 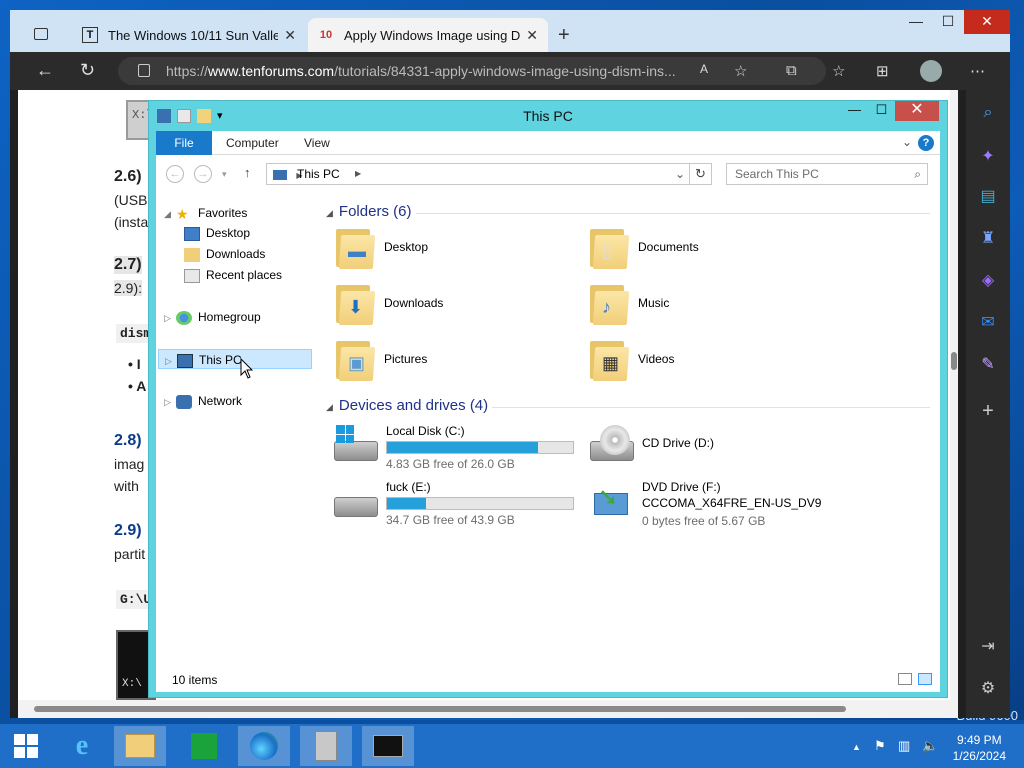 I want to click on nav-this-pc: ▷ This PC, so click(x=235, y=359).